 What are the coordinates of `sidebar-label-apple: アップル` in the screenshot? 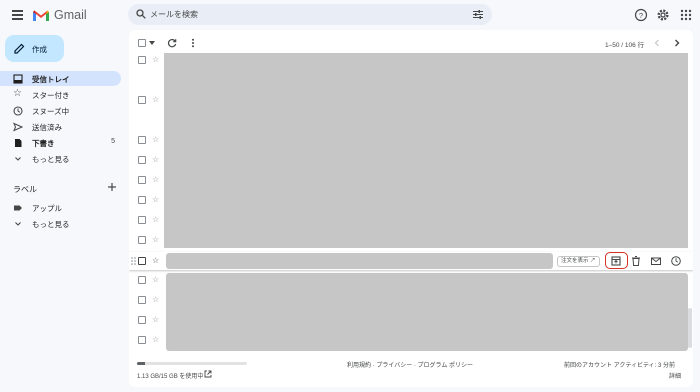 It's located at (60, 207).